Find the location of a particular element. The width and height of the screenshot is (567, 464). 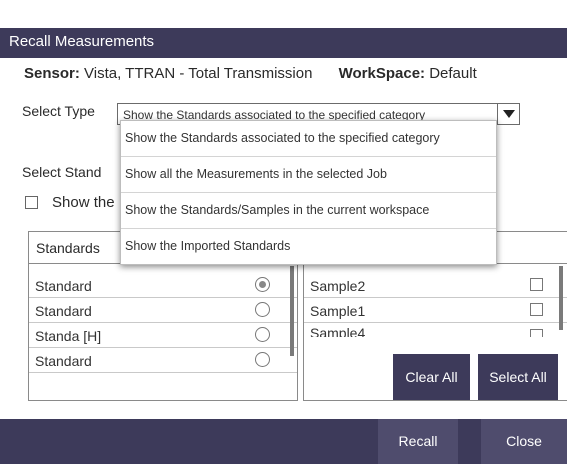

radio-selected-icon is located at coordinates (262, 284).